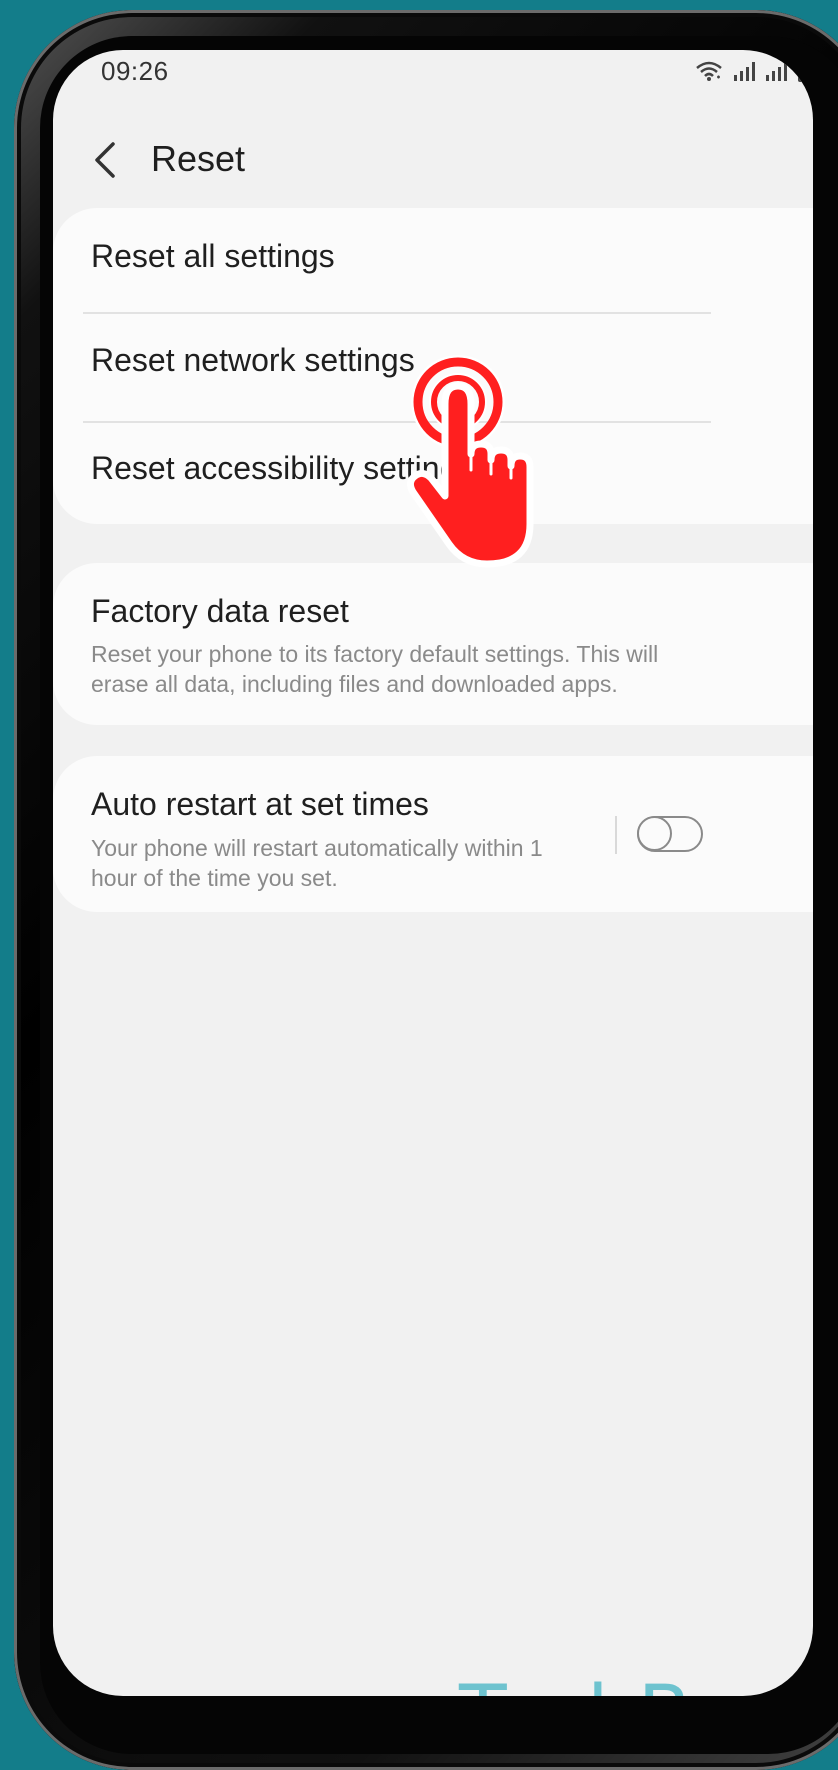  What do you see at coordinates (433, 257) in the screenshot?
I see `reset-all-settings-item: Reset all settings` at bounding box center [433, 257].